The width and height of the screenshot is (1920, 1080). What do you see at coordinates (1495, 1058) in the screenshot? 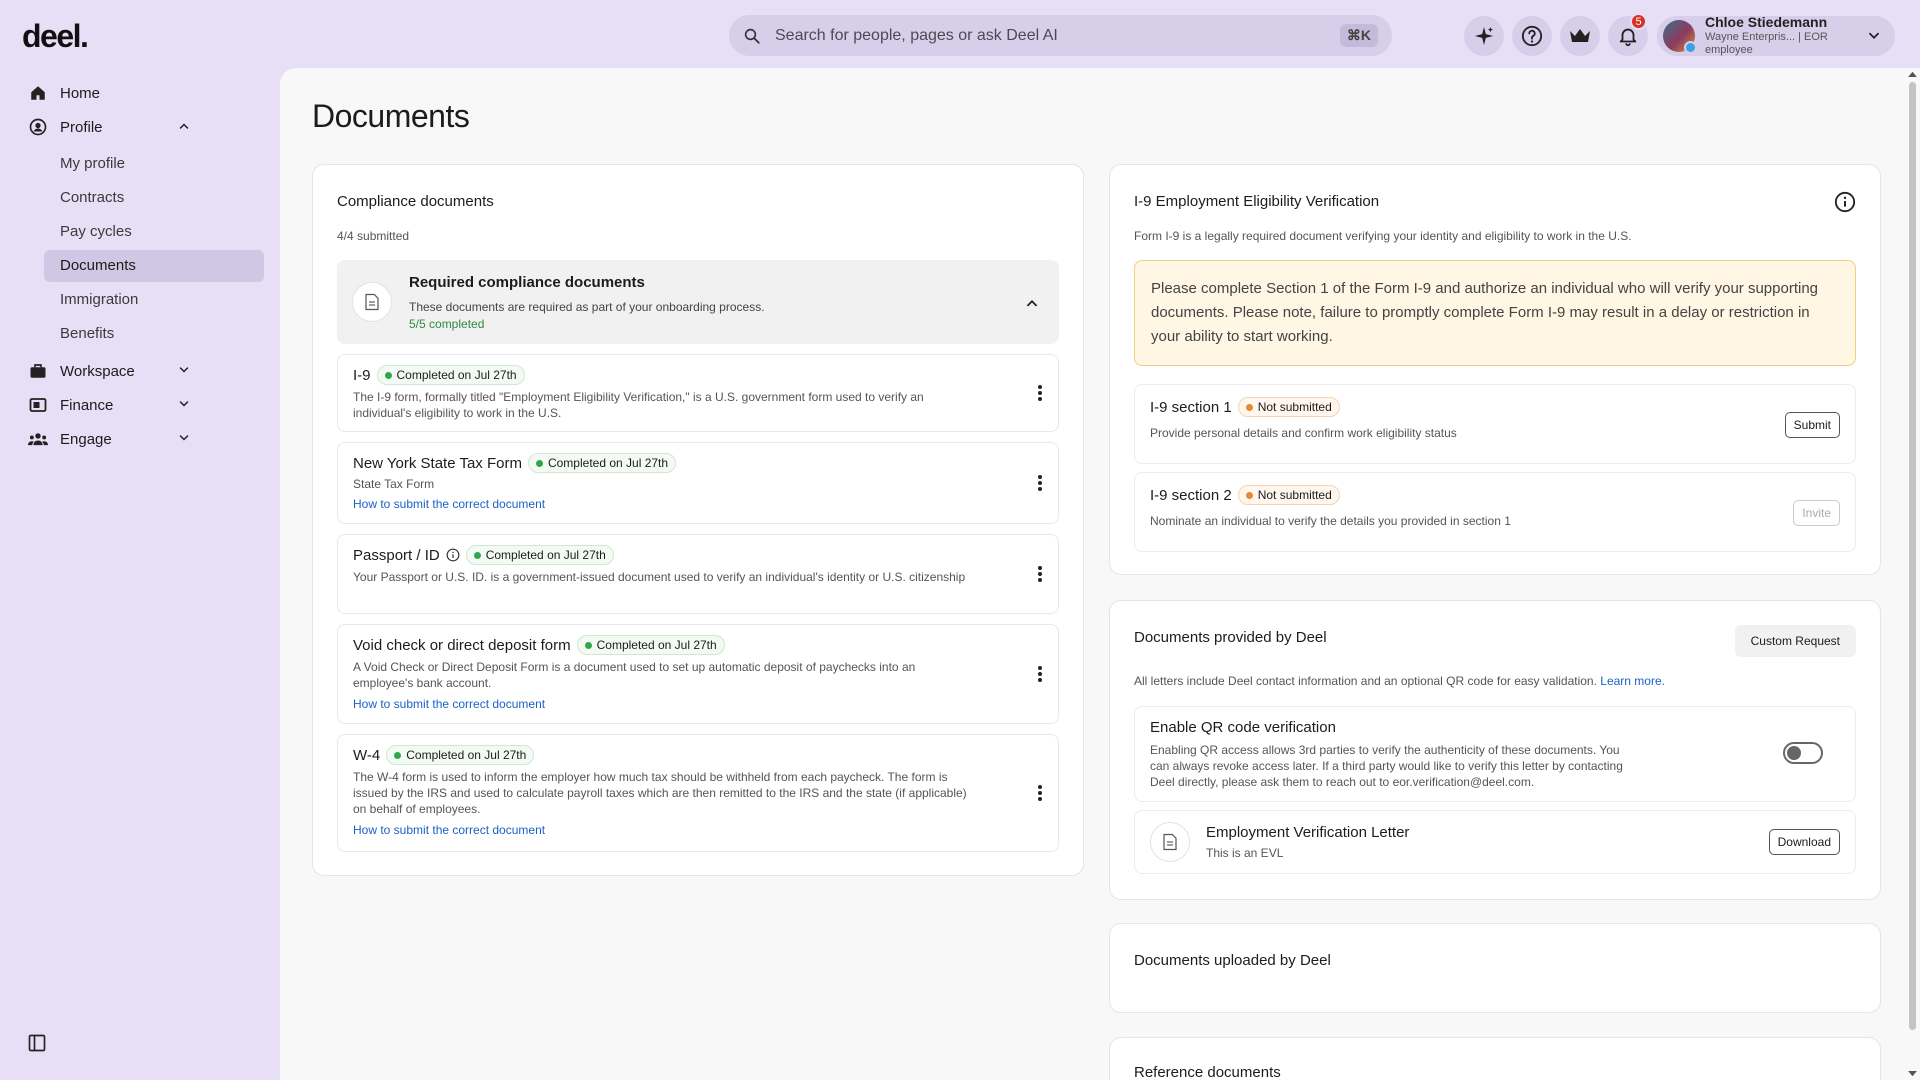
I see `reference-documents-card: Reference documents` at bounding box center [1495, 1058].